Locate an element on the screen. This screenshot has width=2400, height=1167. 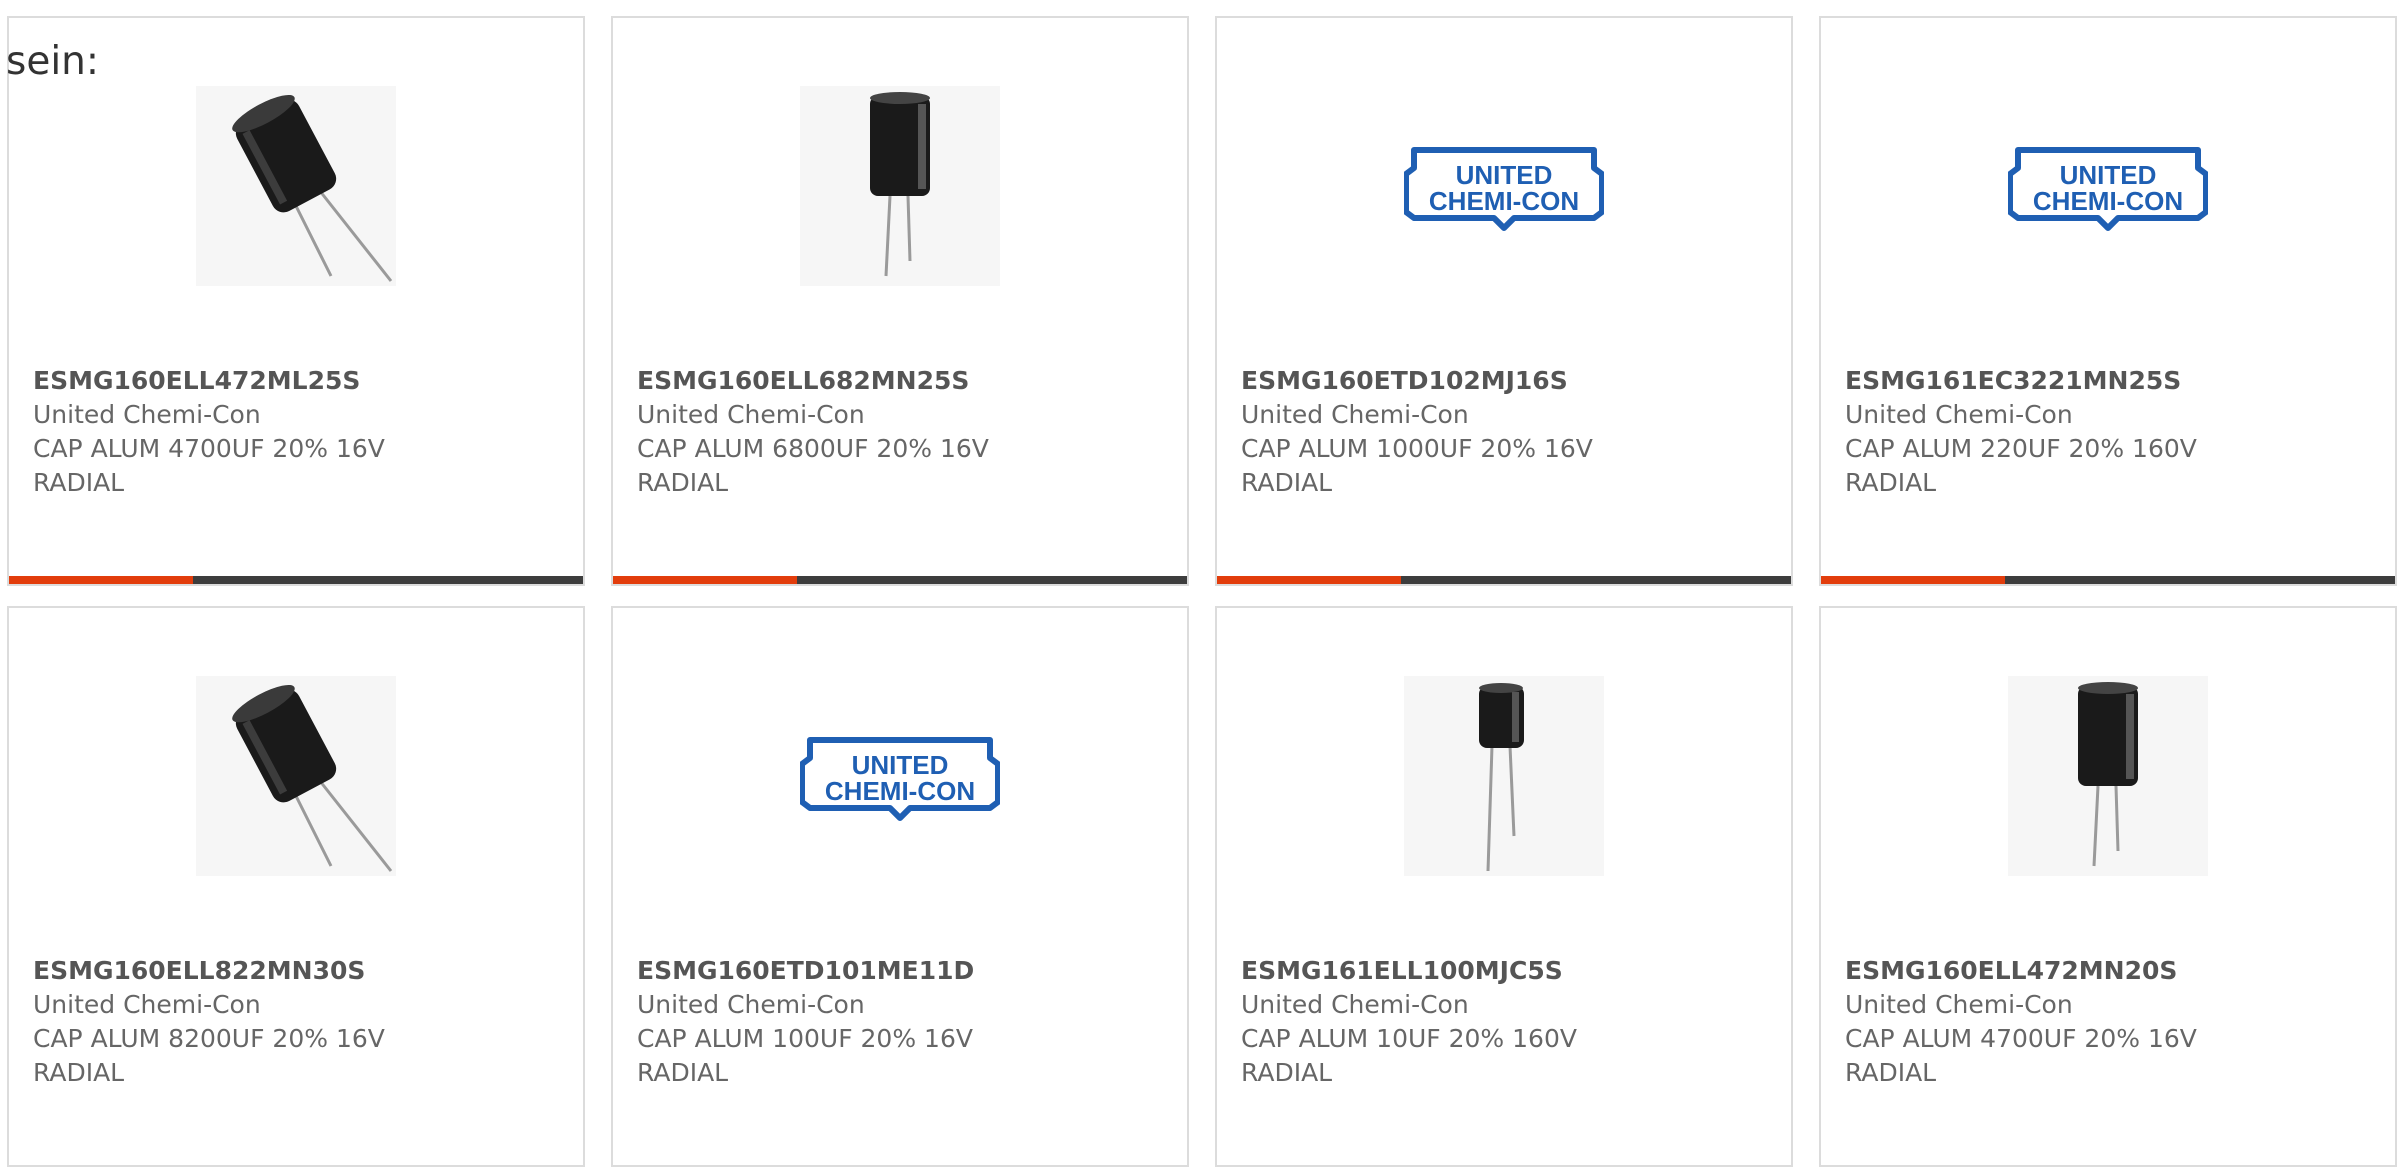
description: CAP ALUM 10UF 20% 160V RADIAL is located at coordinates (1409, 1055).